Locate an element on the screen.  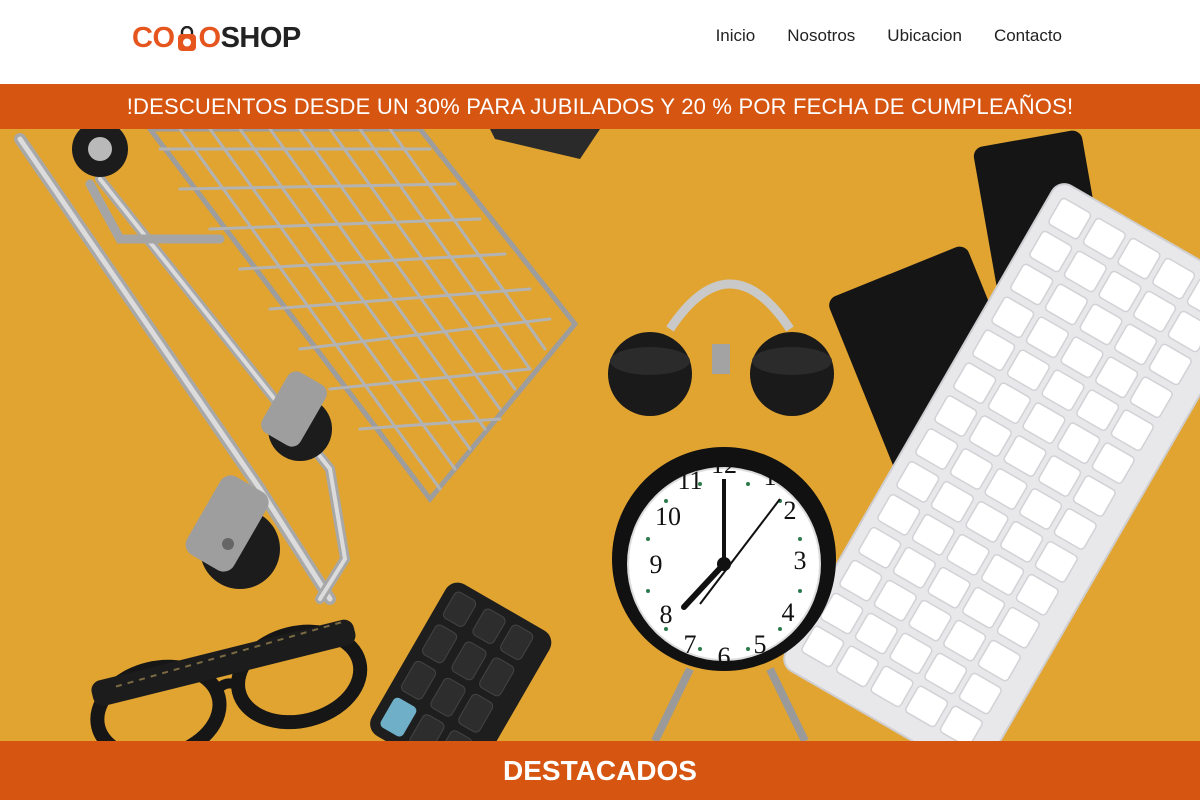
section-header-destacados: DESTACADOS is located at coordinates (600, 770).